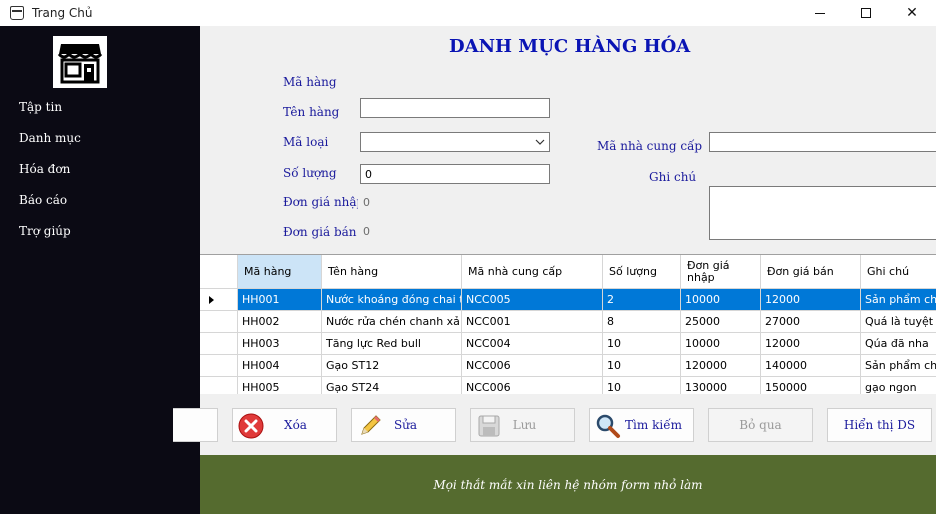 The height and width of the screenshot is (514, 936). What do you see at coordinates (673, 177) in the screenshot?
I see `ghi-chu-label: Ghi chú` at bounding box center [673, 177].